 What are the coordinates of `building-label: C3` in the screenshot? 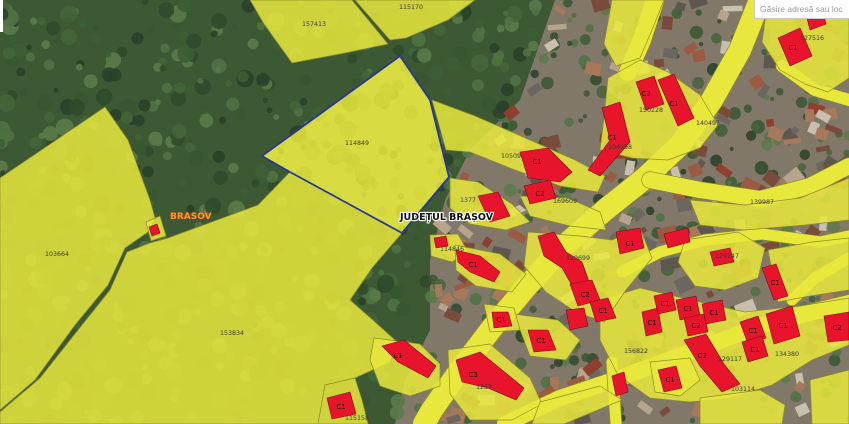 It's located at (472, 375).